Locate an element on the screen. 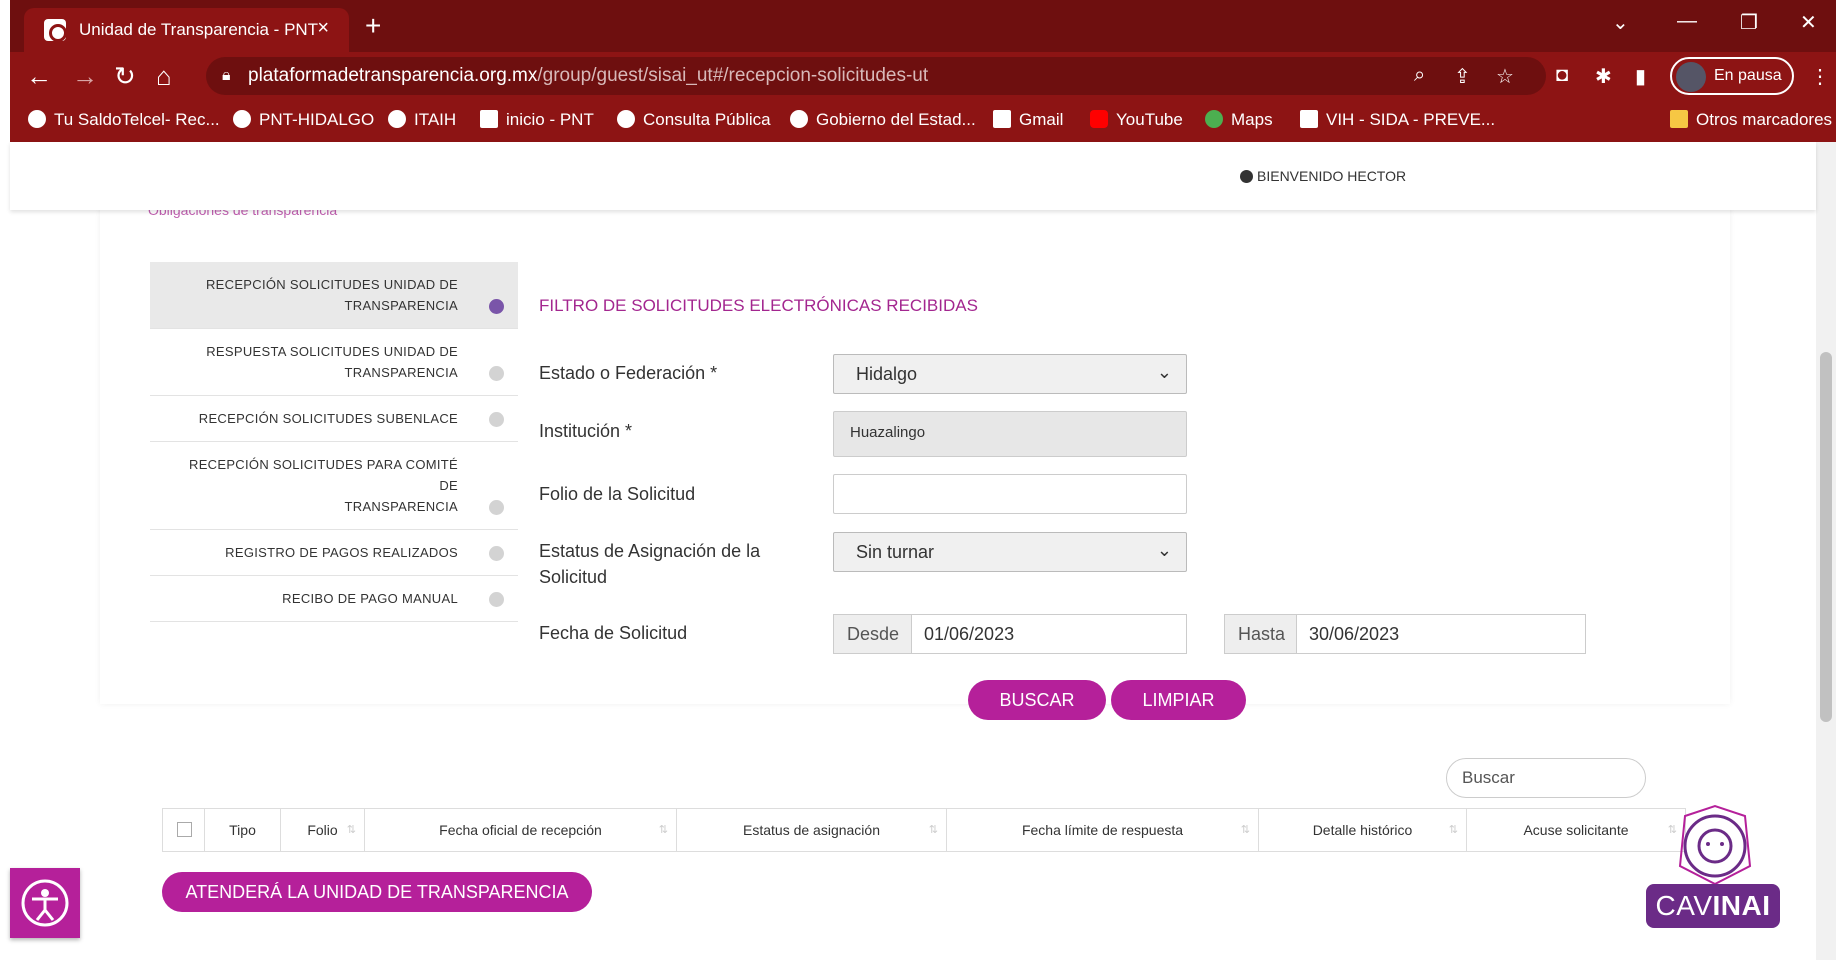 Image resolution: width=1846 pixels, height=960 pixels. back-icon: ← is located at coordinates (39, 76).